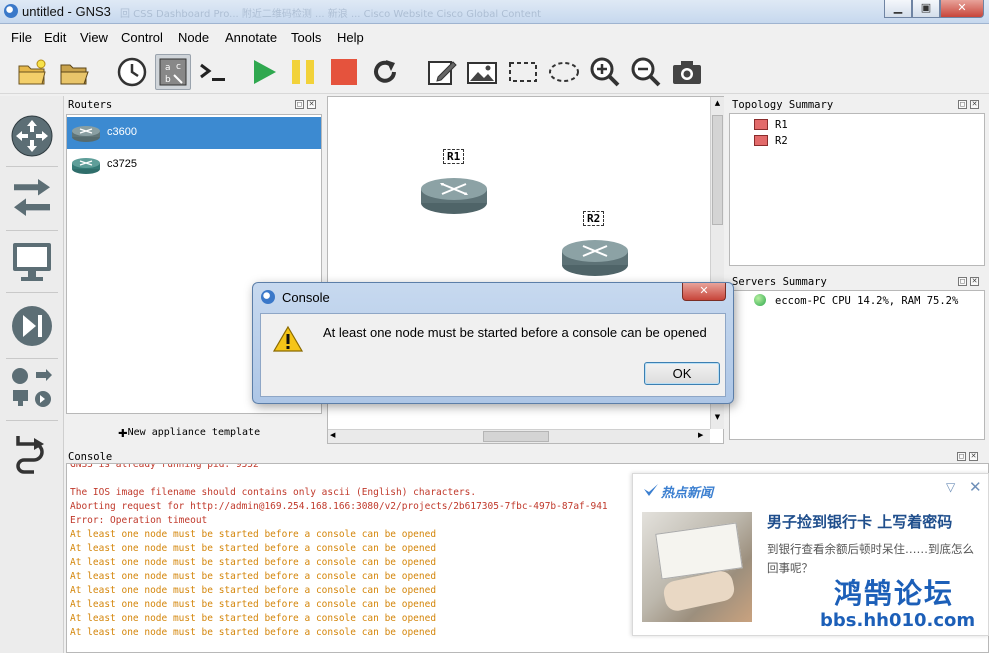  Describe the element at coordinates (168, 68) in the screenshot. I see `svg-text: a` at that location.